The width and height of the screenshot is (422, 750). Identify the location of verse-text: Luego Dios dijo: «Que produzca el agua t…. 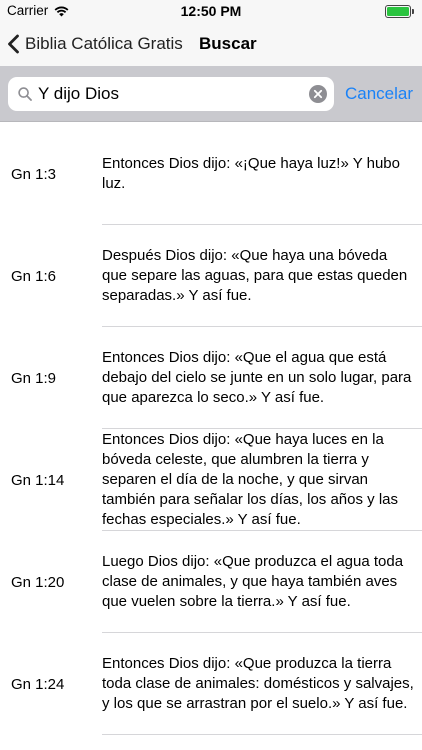
(253, 581).